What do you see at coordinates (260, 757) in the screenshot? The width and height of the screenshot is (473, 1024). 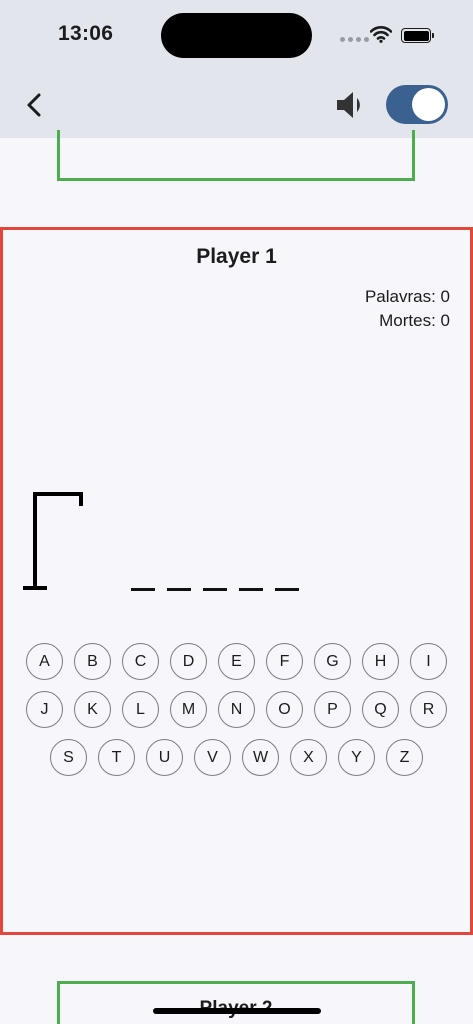 I see `letter-key-w: W` at bounding box center [260, 757].